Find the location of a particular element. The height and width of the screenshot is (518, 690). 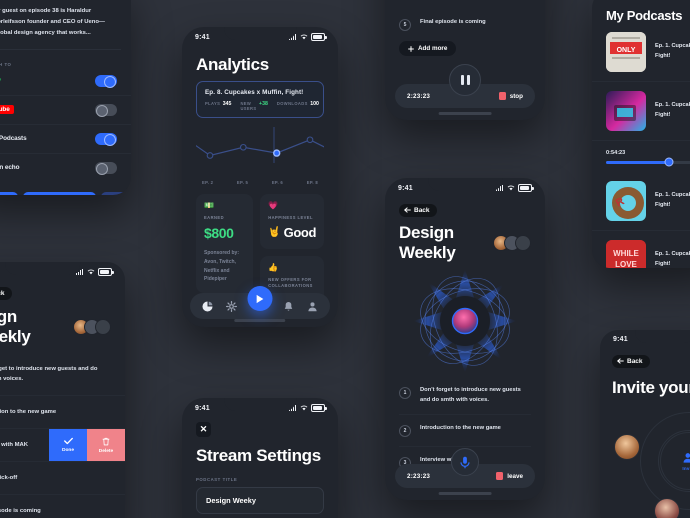

progress-slider is located at coordinates (648, 162).